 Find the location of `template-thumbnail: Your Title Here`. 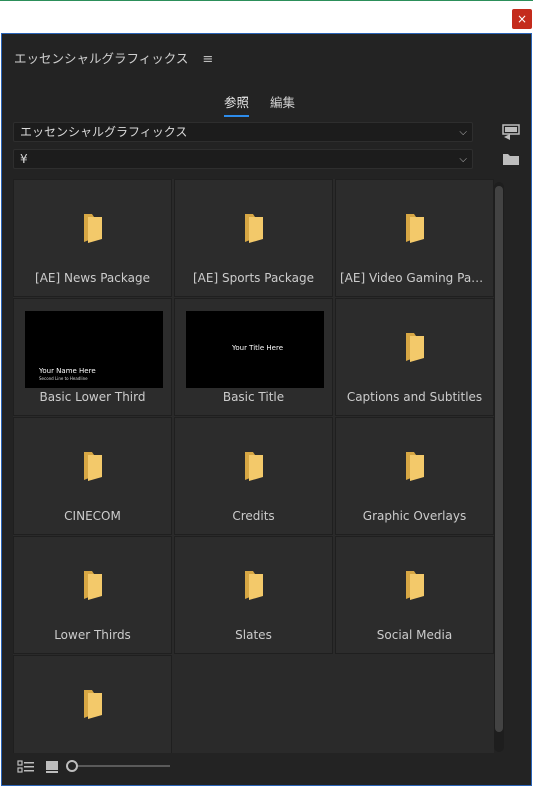

template-thumbnail: Your Title Here is located at coordinates (255, 349).